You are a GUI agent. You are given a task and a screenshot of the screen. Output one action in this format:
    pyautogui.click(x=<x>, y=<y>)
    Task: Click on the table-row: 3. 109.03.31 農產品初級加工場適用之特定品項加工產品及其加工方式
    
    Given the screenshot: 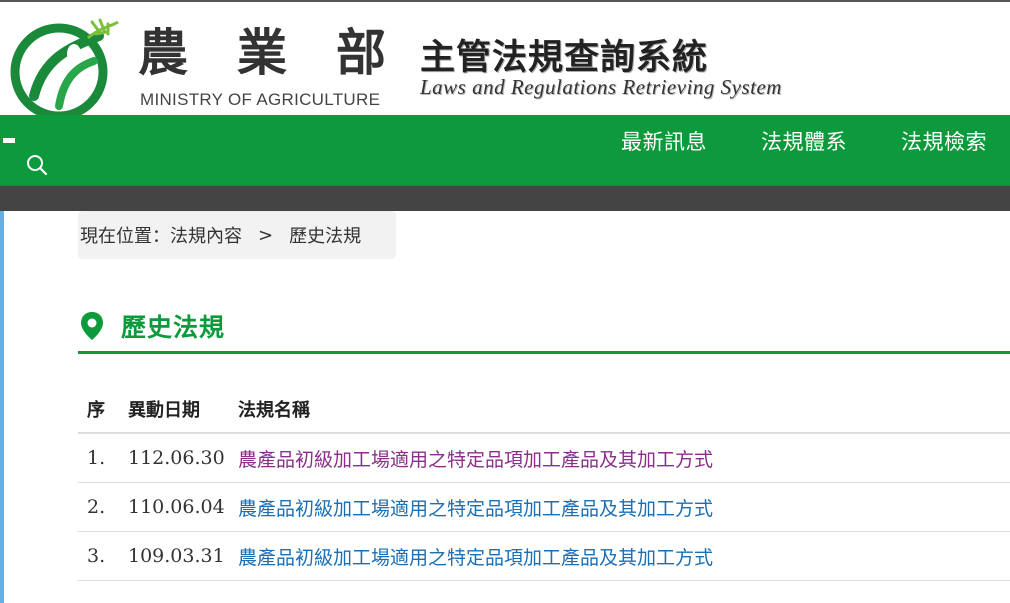 What is the action you would take?
    pyautogui.click(x=544, y=556)
    